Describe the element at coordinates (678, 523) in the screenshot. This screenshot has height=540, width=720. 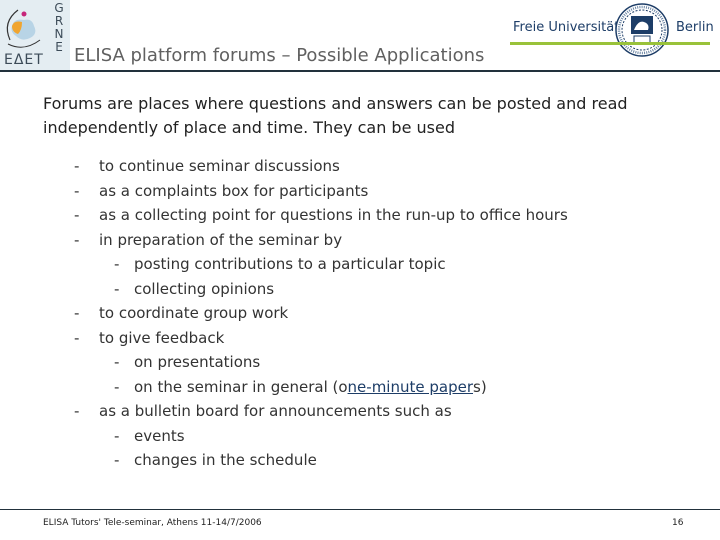
I see `page-number: 16` at that location.